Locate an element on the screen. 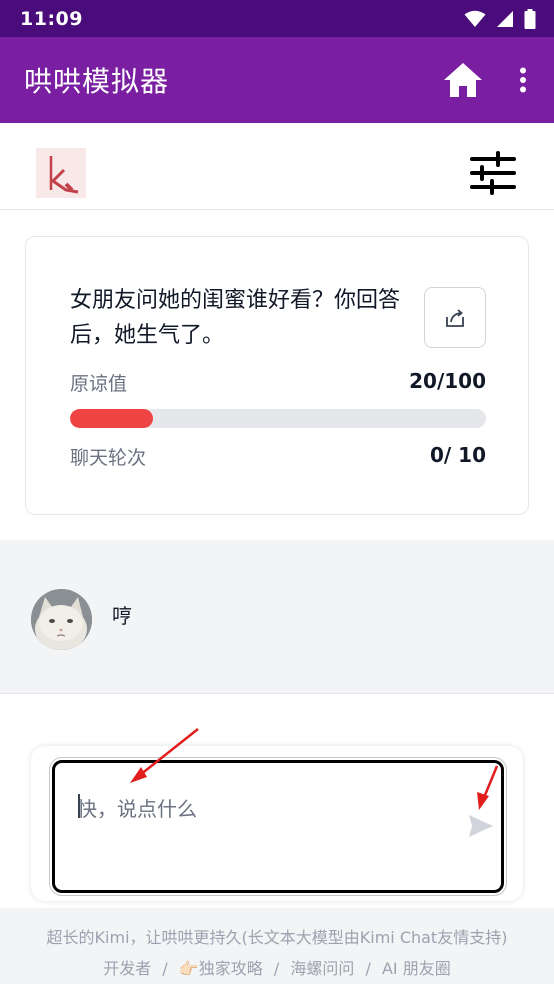 The image size is (554, 984). more-vertical-icon is located at coordinates (523, 80).